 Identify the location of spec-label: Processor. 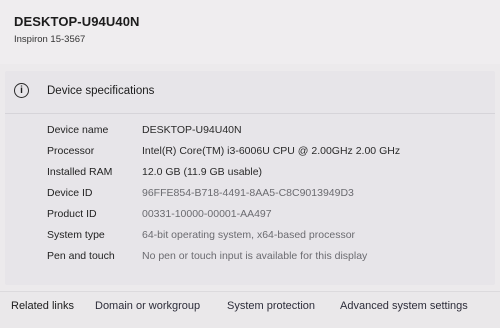
(71, 151).